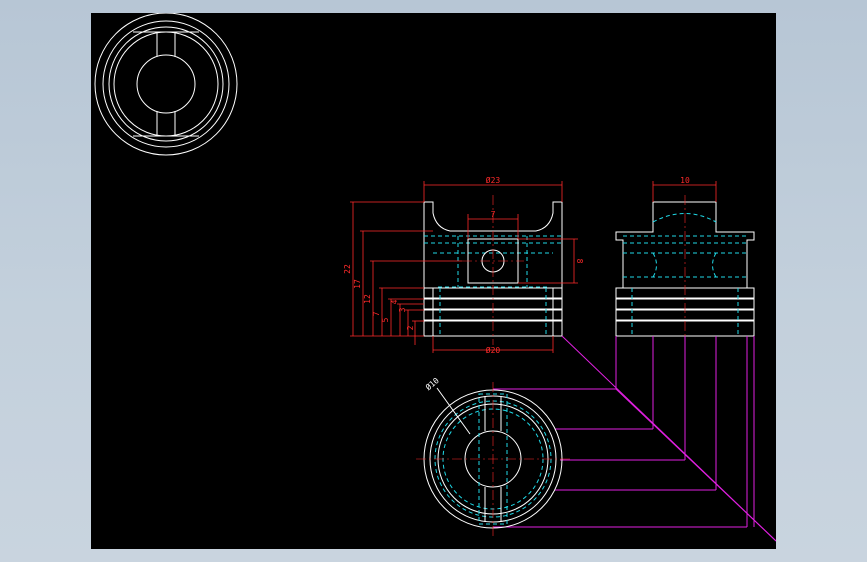 The image size is (867, 562). Describe the element at coordinates (463, 265) in the screenshot. I see `front-view: Ø23 7 8 Ø20 22 17 12 7 5 4 3 2` at that location.